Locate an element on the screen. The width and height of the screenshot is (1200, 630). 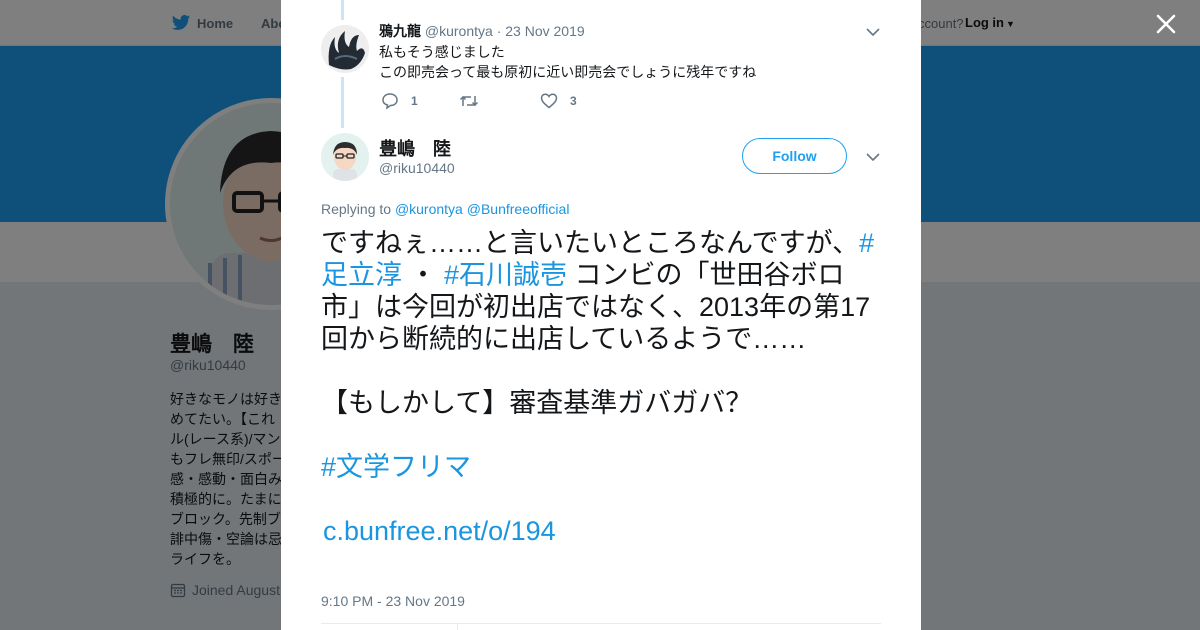
reply-button: 1 is located at coordinates (420, 101).